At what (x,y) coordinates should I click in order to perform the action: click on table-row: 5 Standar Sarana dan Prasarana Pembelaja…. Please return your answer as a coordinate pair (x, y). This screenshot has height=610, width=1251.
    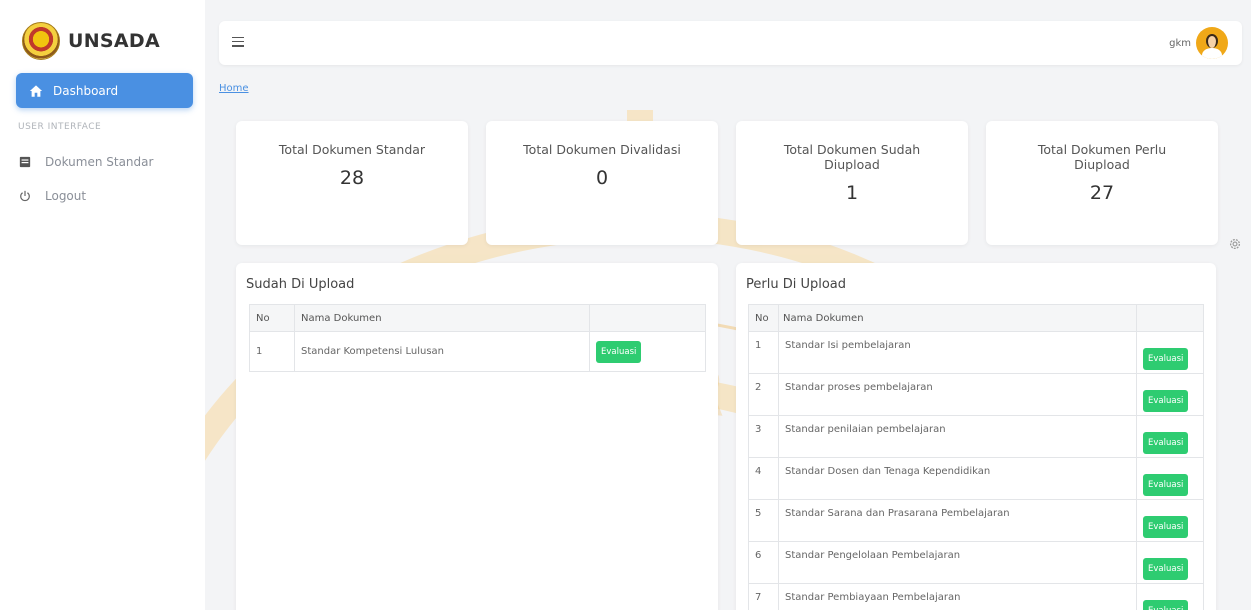
    Looking at the image, I should click on (976, 520).